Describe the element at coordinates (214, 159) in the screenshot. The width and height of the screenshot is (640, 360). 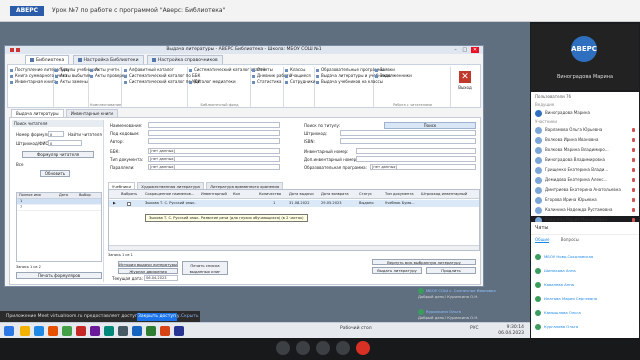
I see `doc-type-select: [нет данных]` at that location.